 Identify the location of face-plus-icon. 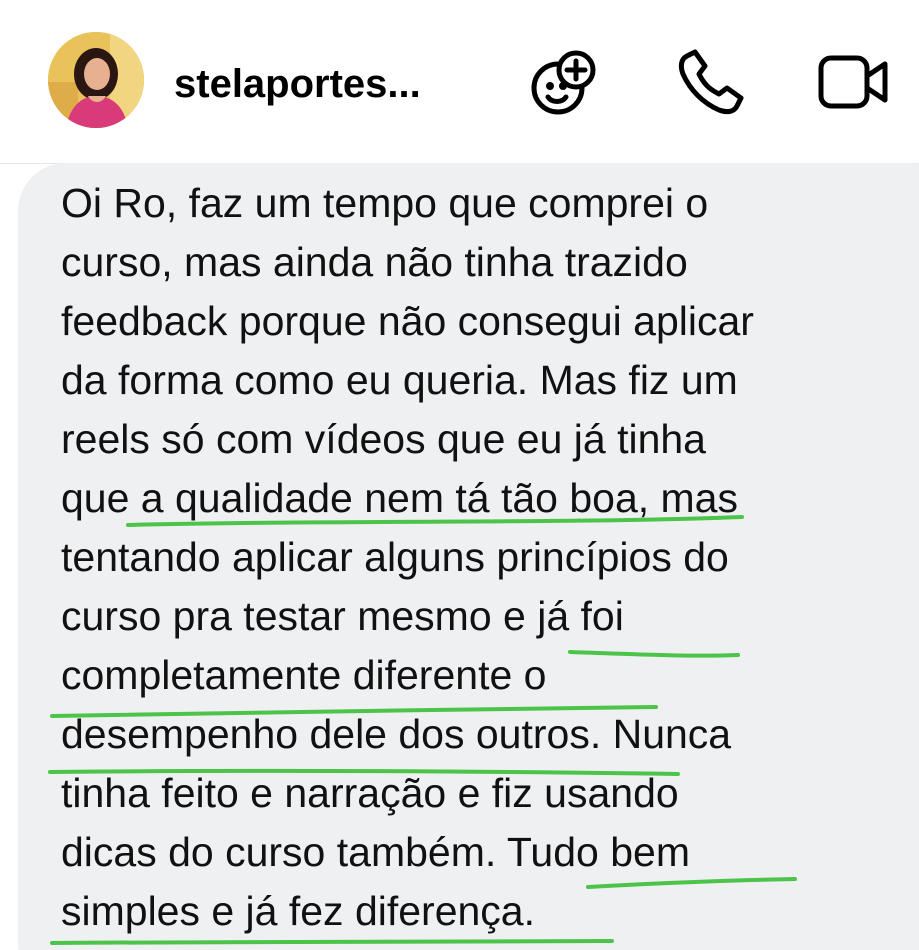
(565, 82).